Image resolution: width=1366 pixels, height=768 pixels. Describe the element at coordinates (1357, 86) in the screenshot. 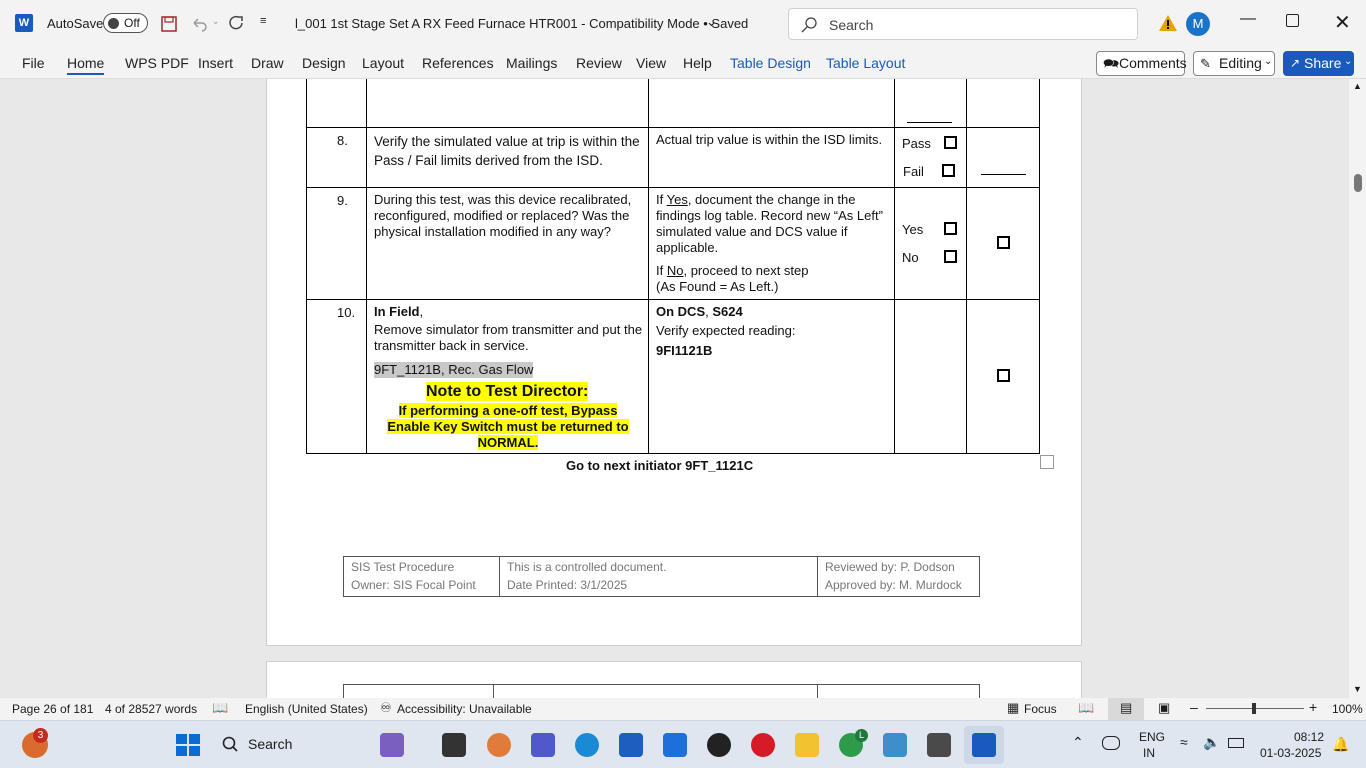

I see `scroll-up-icon: ▲` at that location.